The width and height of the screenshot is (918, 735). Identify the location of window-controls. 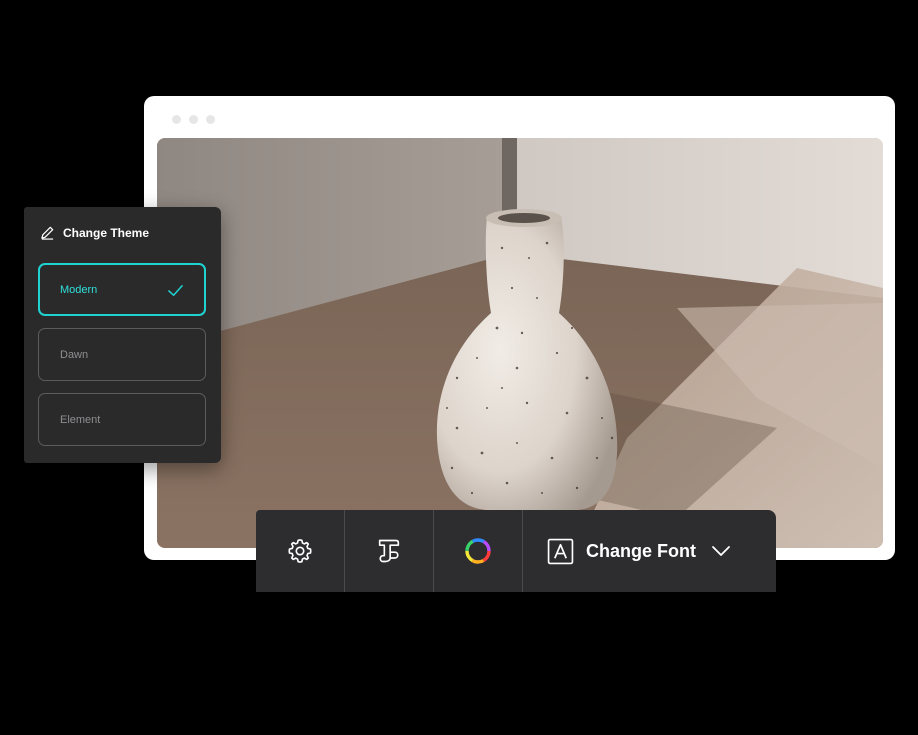
(193, 119).